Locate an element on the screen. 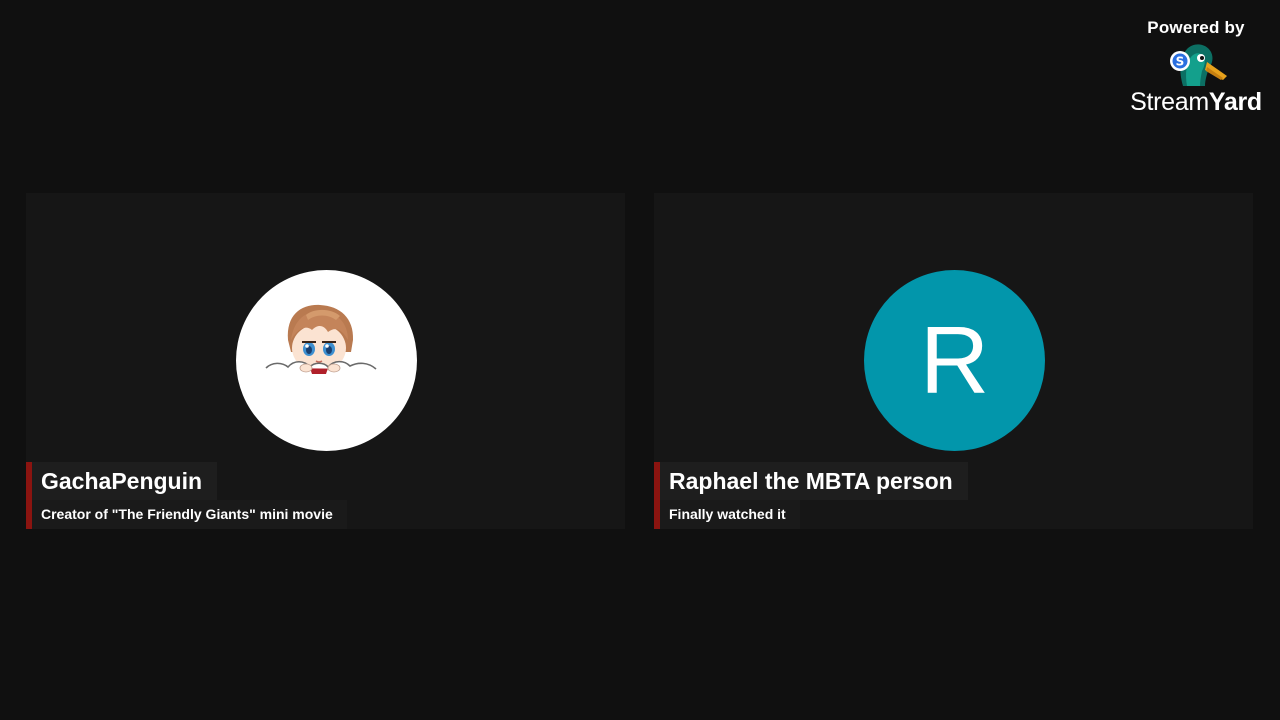 Image resolution: width=1280 pixels, height=720 pixels. participant-name: Raphael the MBTA person is located at coordinates (814, 481).